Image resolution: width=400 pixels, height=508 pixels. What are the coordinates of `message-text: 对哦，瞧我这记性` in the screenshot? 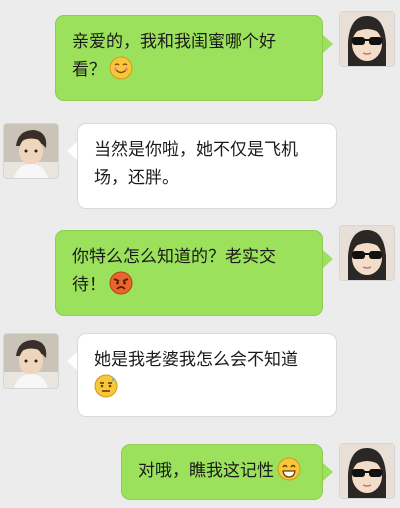 It's located at (206, 471).